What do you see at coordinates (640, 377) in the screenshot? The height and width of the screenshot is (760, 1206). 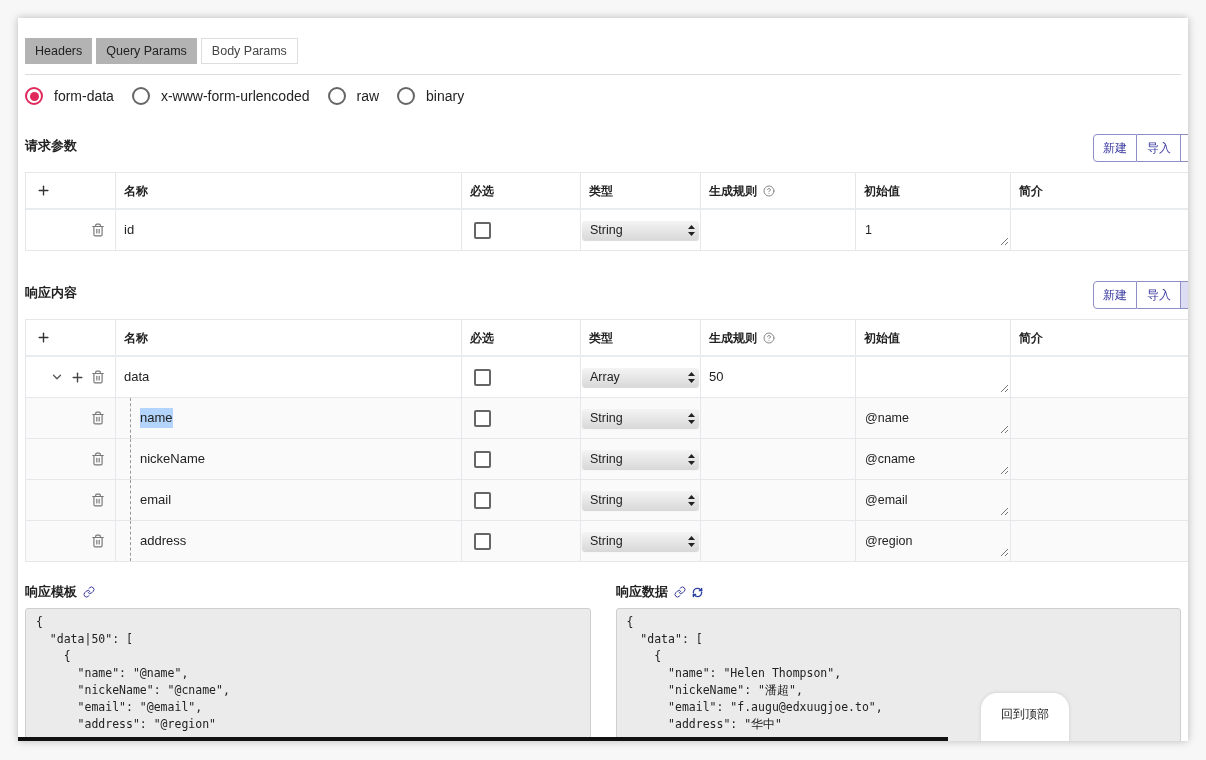 I see `type-select: Array` at bounding box center [640, 377].